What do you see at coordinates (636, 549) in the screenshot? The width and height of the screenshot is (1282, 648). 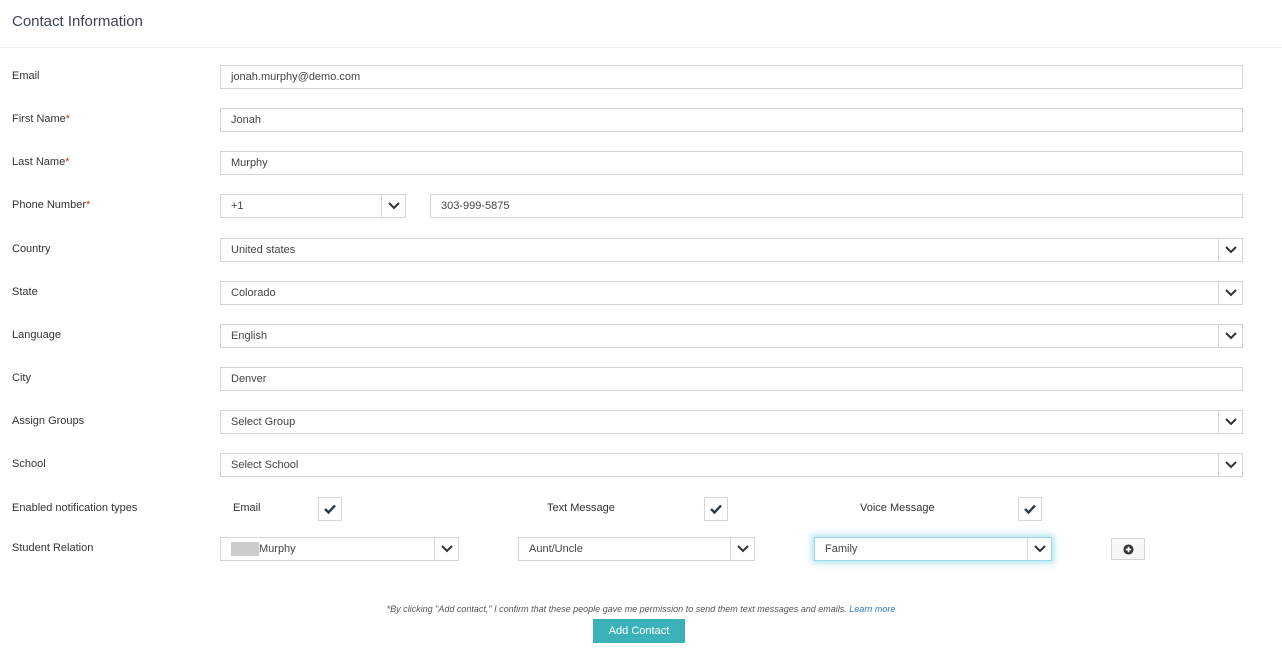 I see `relation-select: Aunt/Uncle` at bounding box center [636, 549].